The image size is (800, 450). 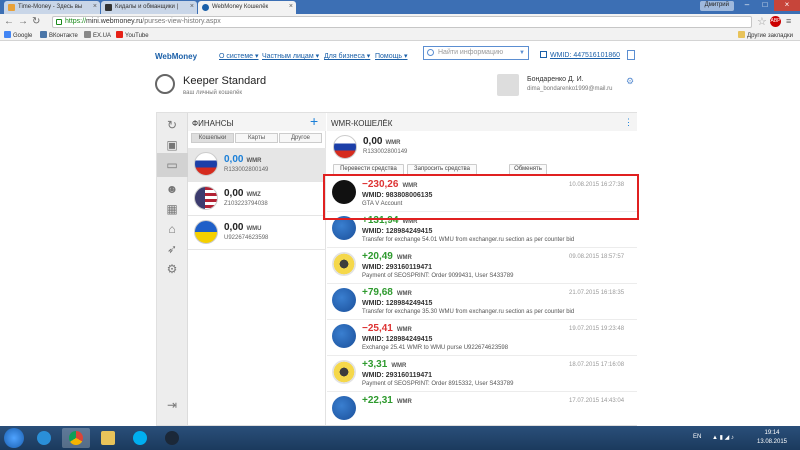 I want to click on russia-flag-icon, so click(x=345, y=147).